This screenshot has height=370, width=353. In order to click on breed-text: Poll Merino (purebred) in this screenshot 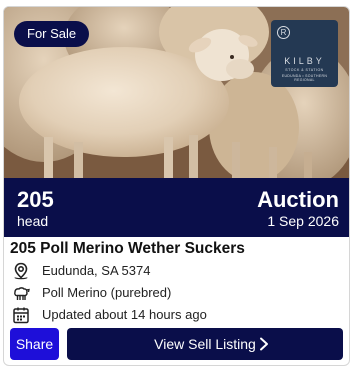, I will do `click(107, 292)`.